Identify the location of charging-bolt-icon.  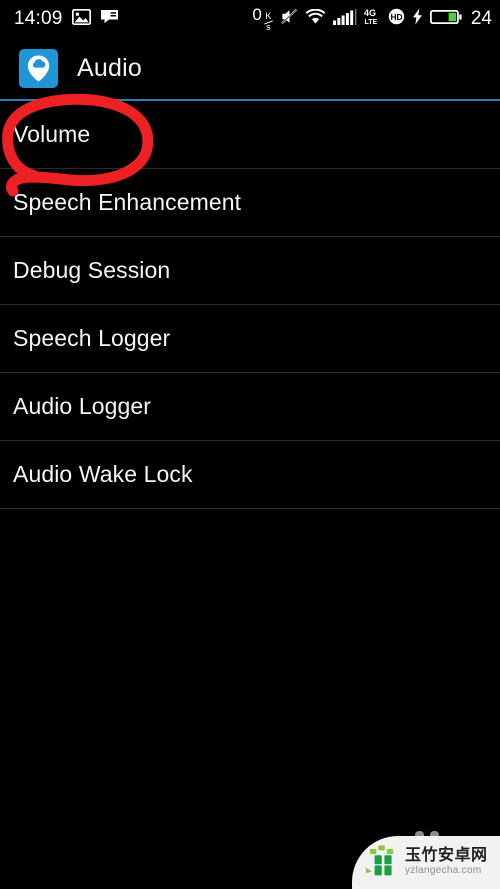
(417, 19).